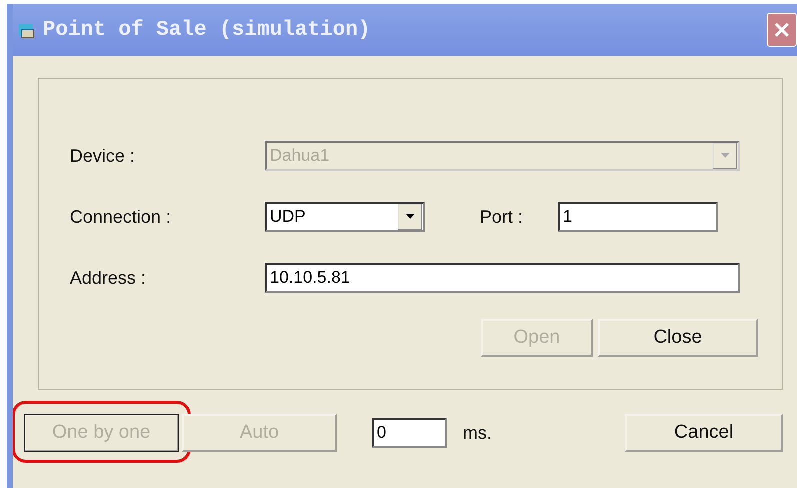 The image size is (797, 488). I want to click on close-icon, so click(782, 30).